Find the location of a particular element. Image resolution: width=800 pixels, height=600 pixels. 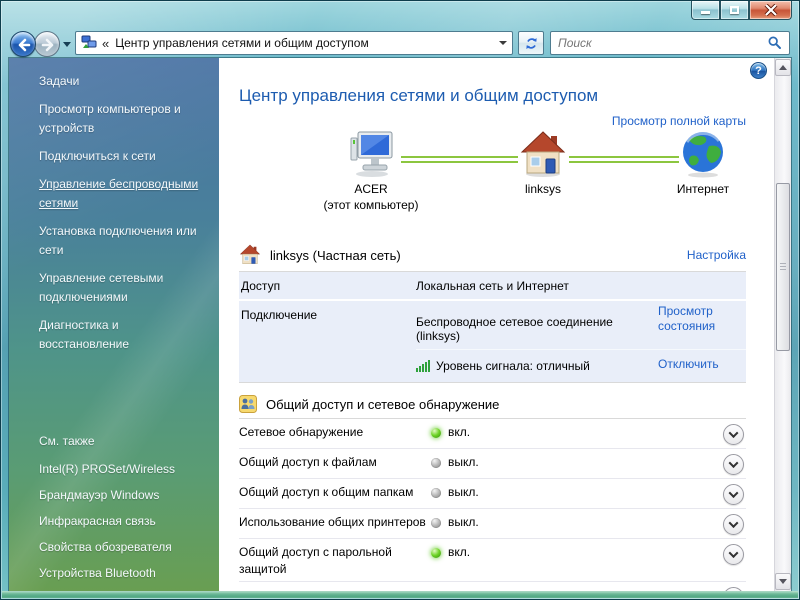

search-box is located at coordinates (670, 43).